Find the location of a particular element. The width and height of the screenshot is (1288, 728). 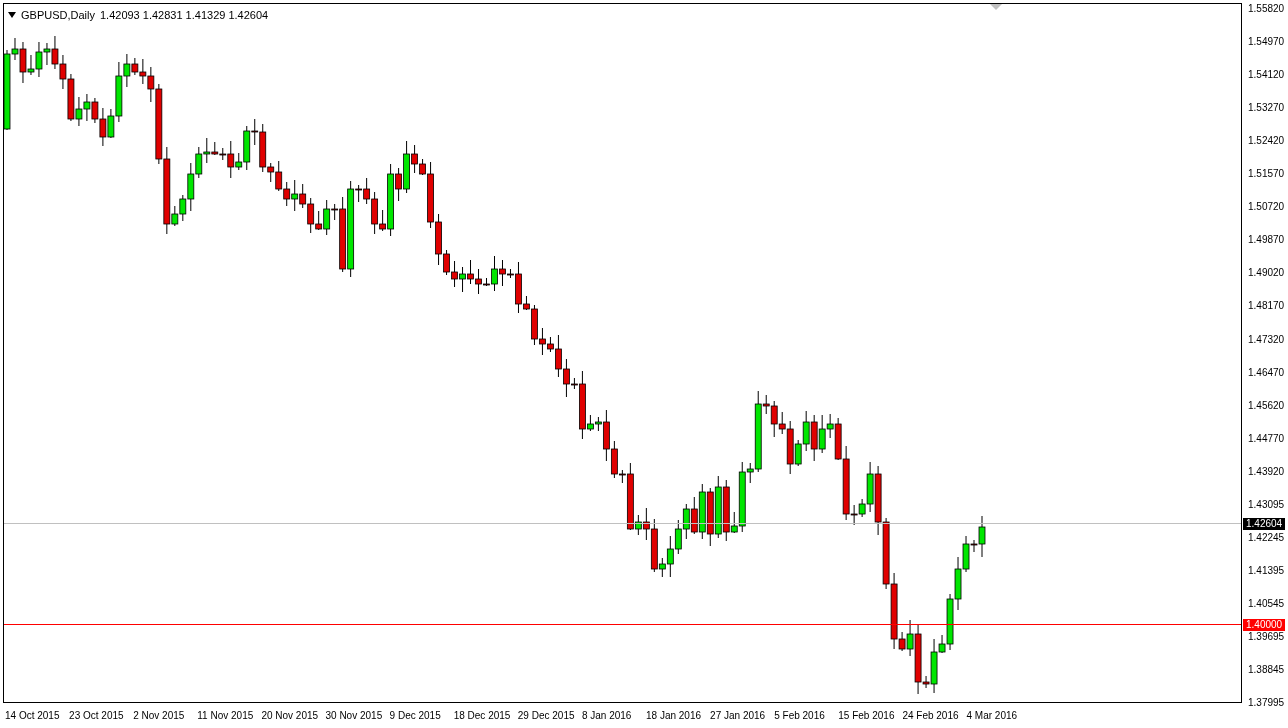

date-label: 15 Feb 2016 is located at coordinates (866, 716).